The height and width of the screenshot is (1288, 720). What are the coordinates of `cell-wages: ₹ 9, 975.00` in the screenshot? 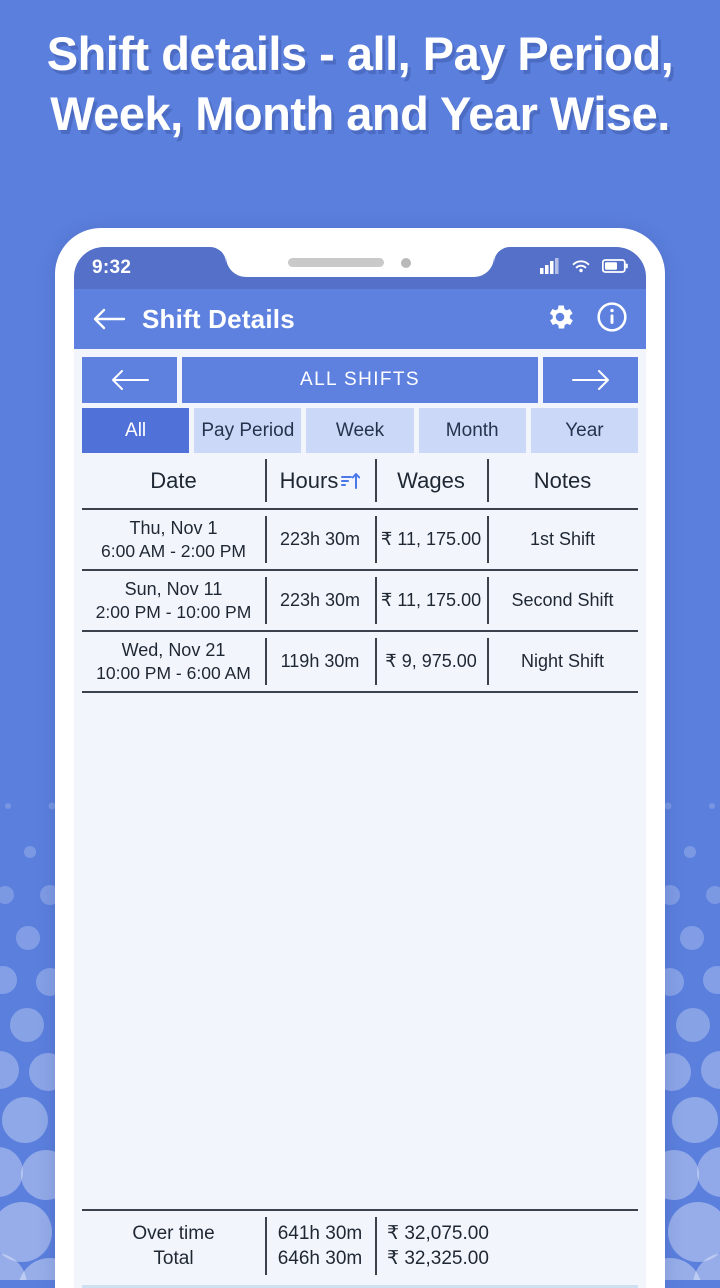 It's located at (431, 661).